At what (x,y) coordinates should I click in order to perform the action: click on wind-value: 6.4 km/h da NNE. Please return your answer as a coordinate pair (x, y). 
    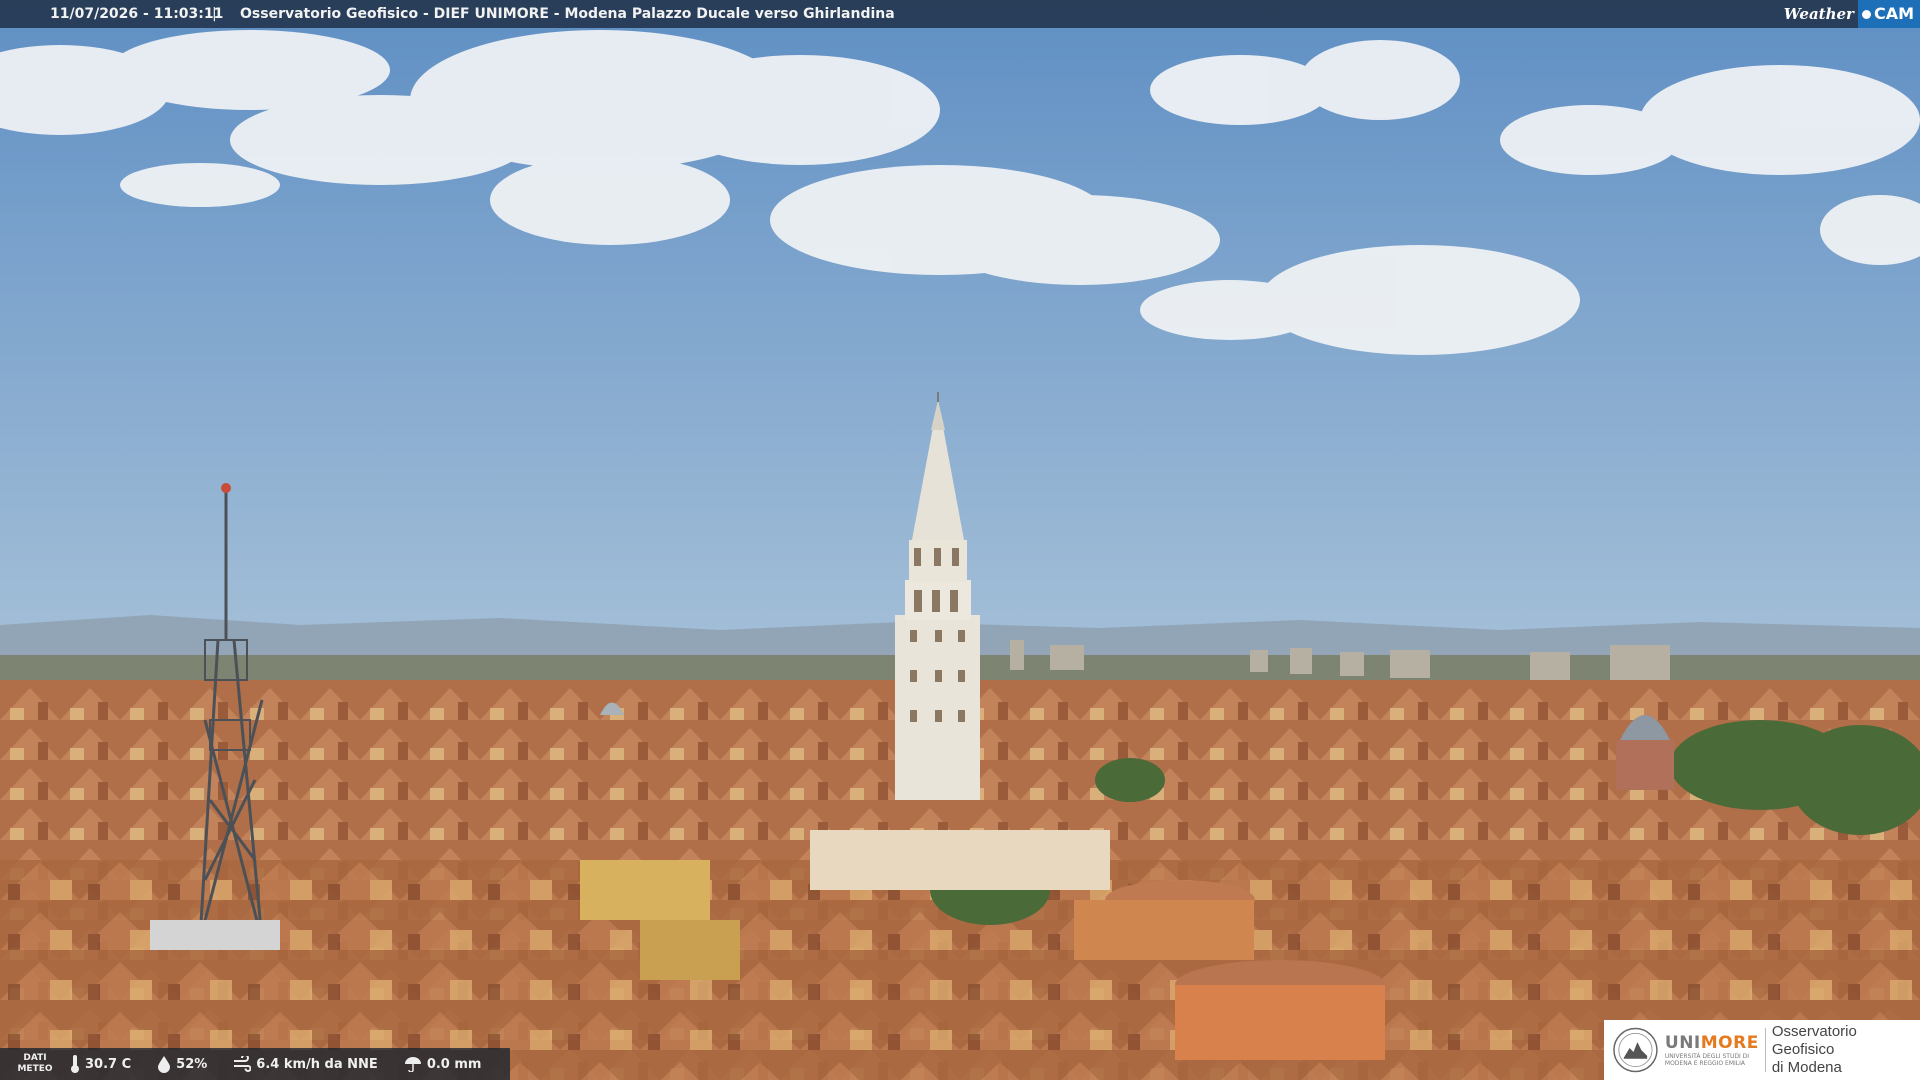
    Looking at the image, I should click on (317, 1064).